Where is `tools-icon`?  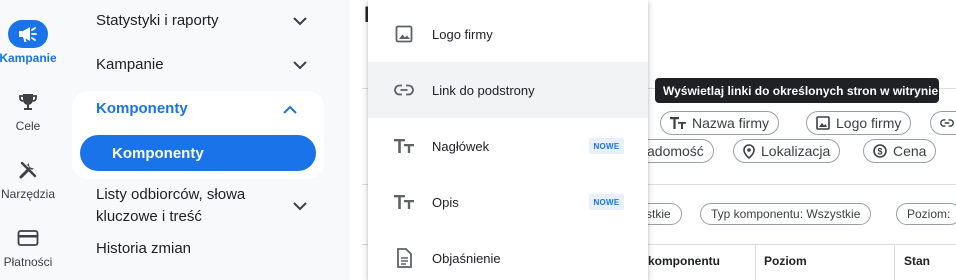 tools-icon is located at coordinates (28, 170).